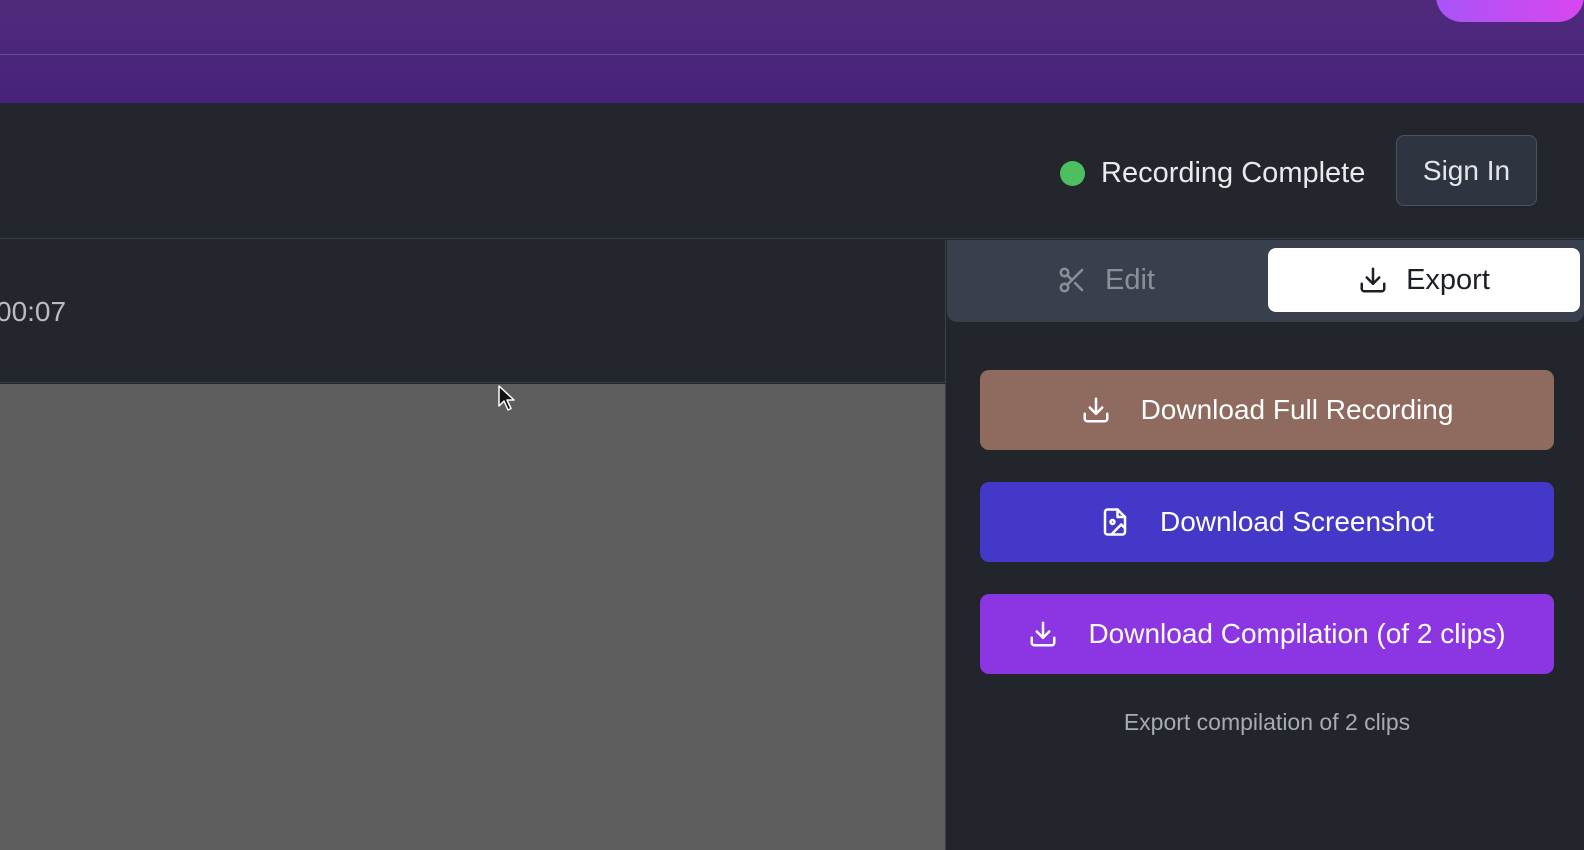  I want to click on tab-edit: Edit, so click(1106, 280).